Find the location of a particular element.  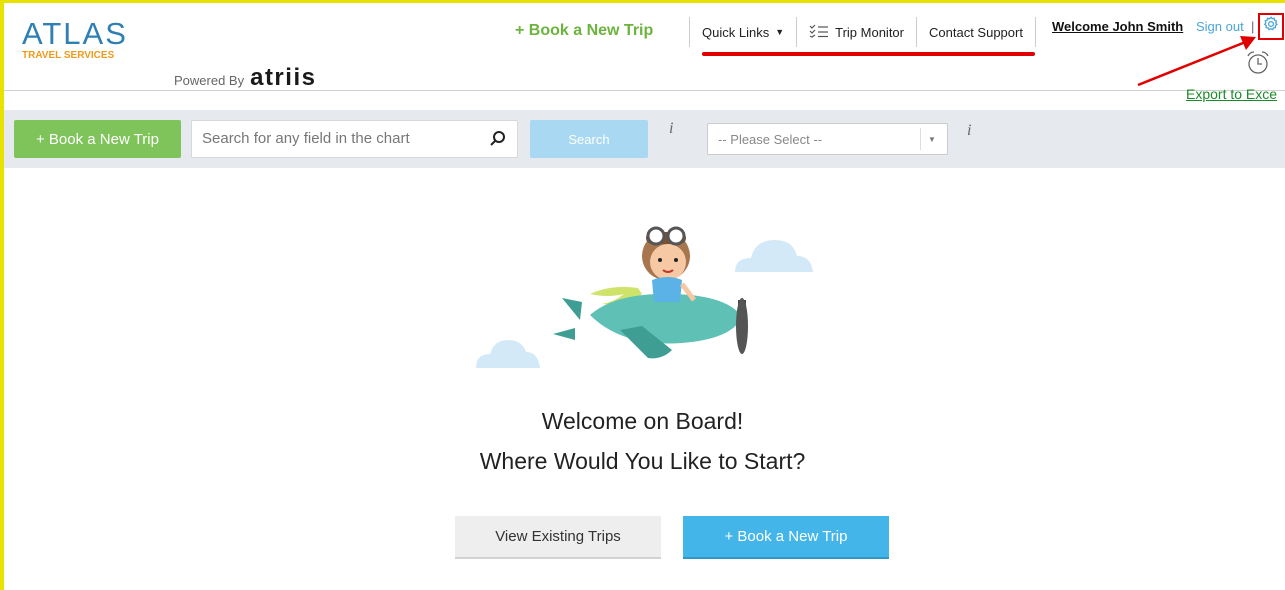

header-book-trip-link: + Book a New Trip is located at coordinates (584, 31).